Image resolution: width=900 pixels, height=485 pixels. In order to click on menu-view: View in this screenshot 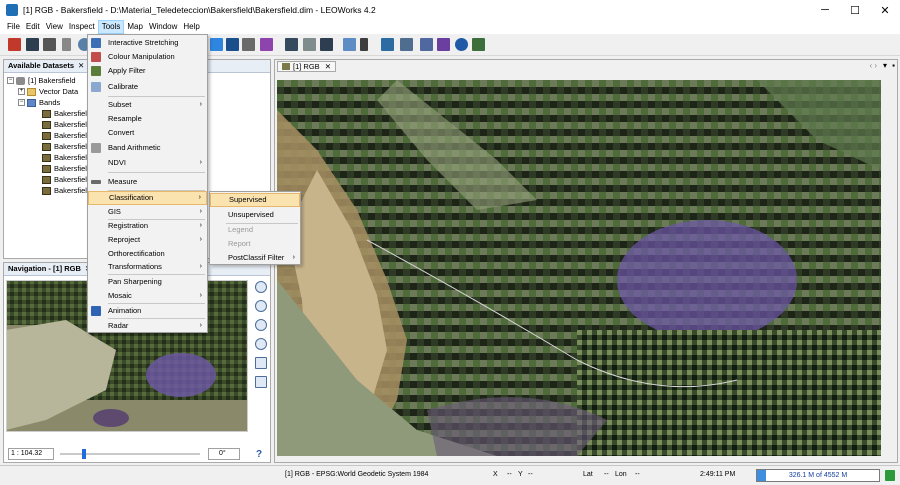, I will do `click(54, 27)`.